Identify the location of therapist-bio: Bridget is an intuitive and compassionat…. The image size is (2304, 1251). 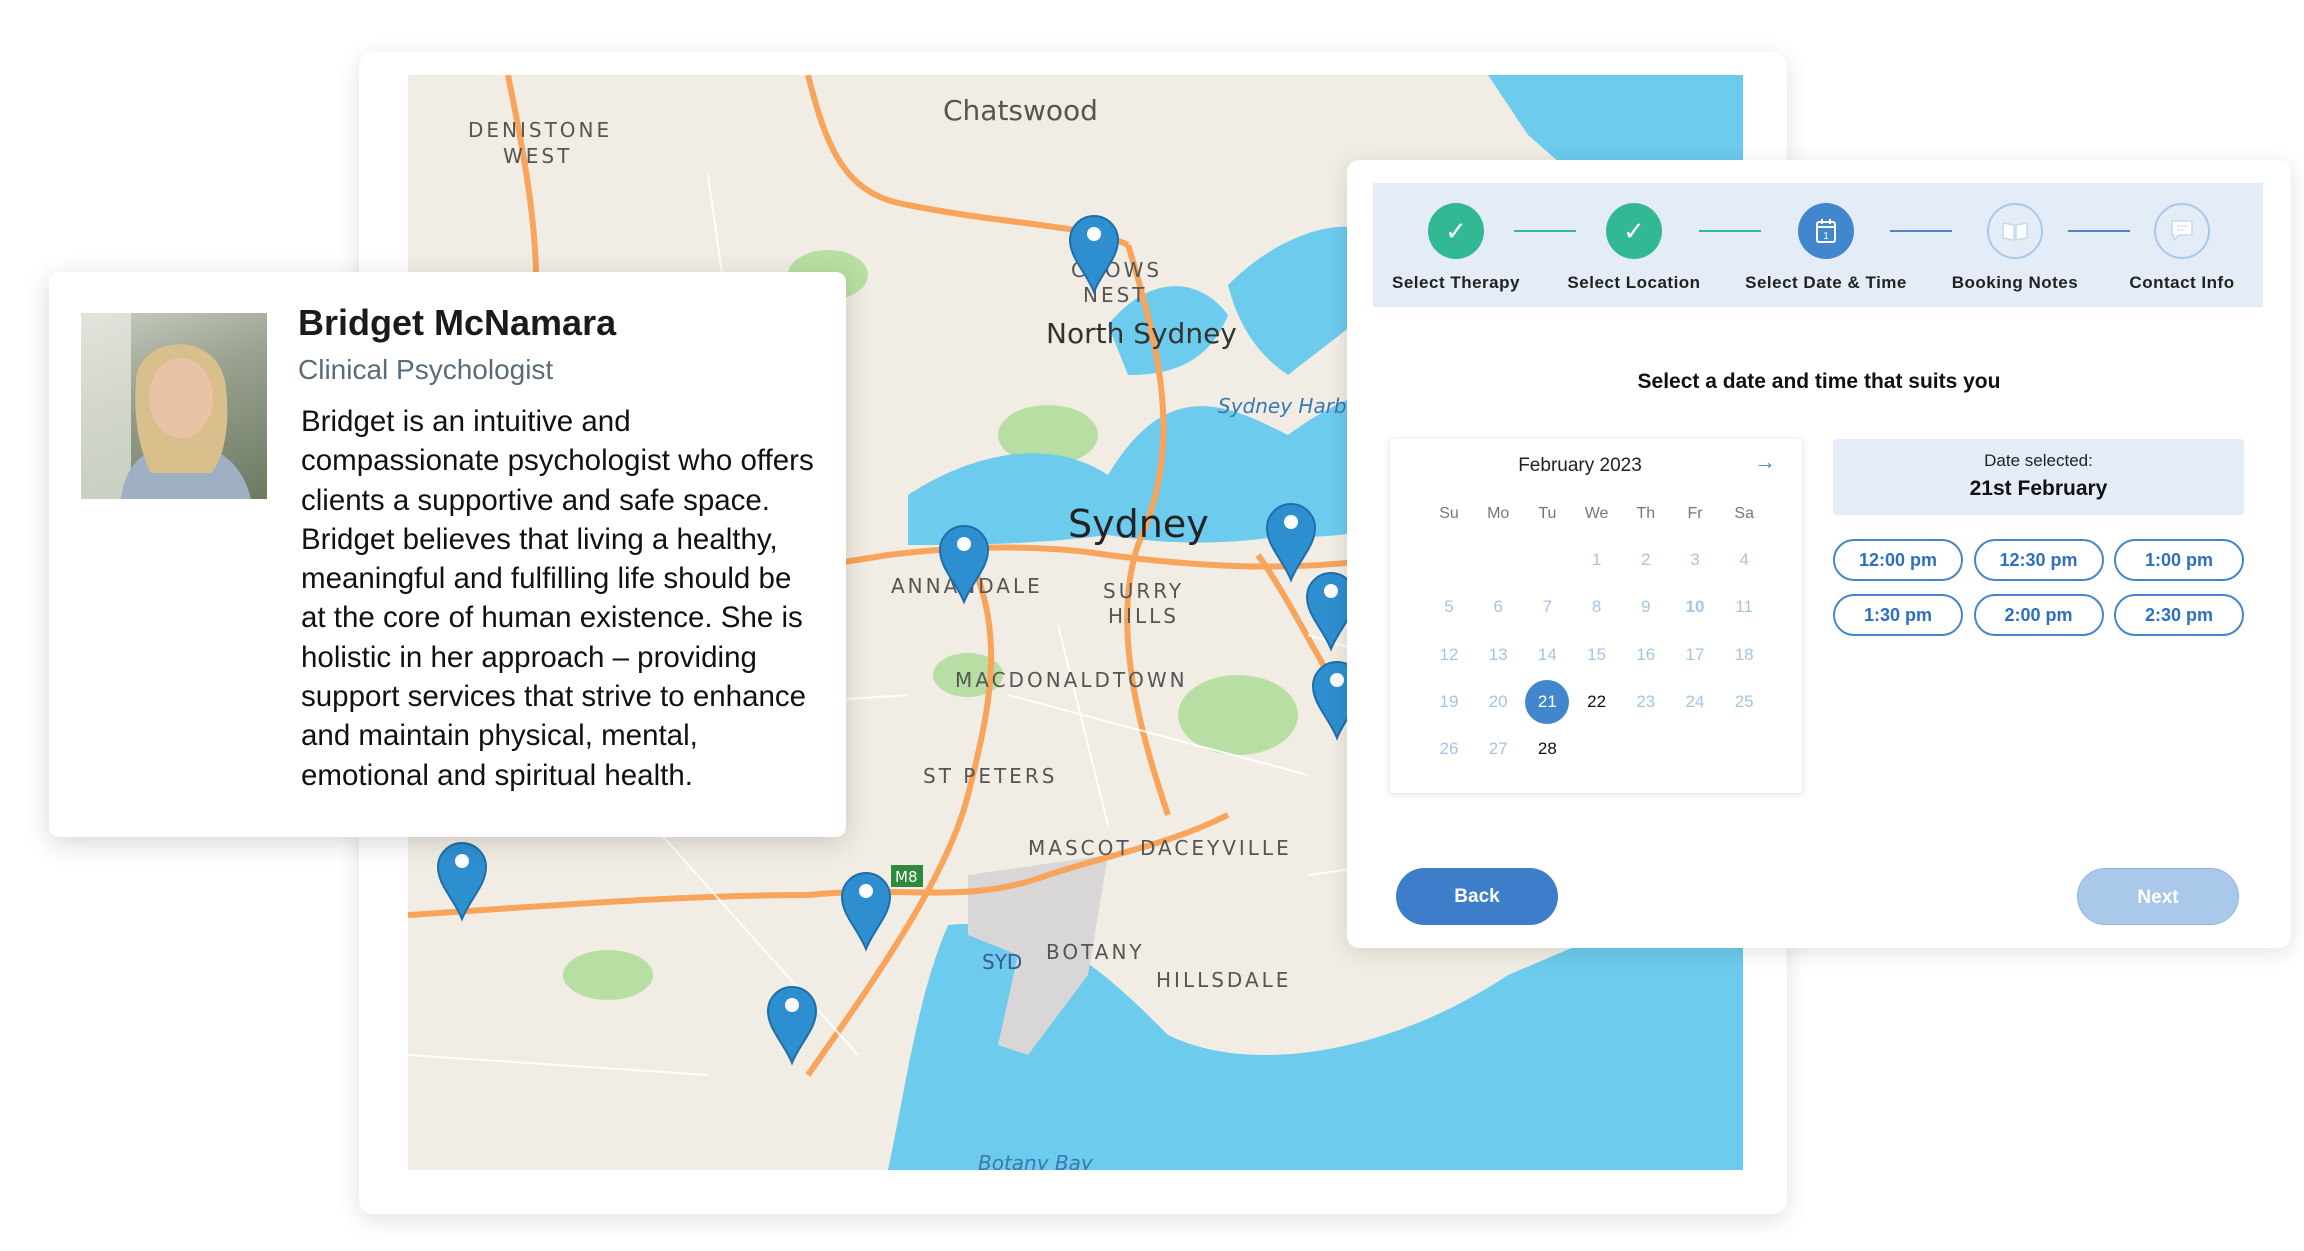
(557, 598).